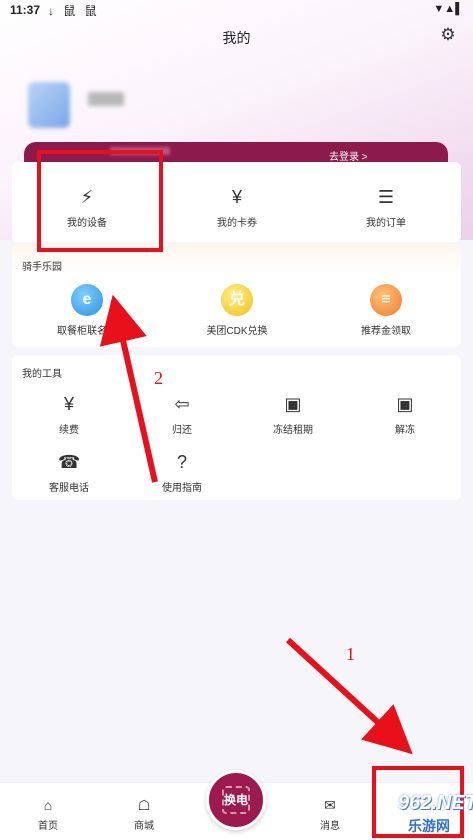 The image size is (473, 840). I want to click on annotation-label-2: 2, so click(158, 378).